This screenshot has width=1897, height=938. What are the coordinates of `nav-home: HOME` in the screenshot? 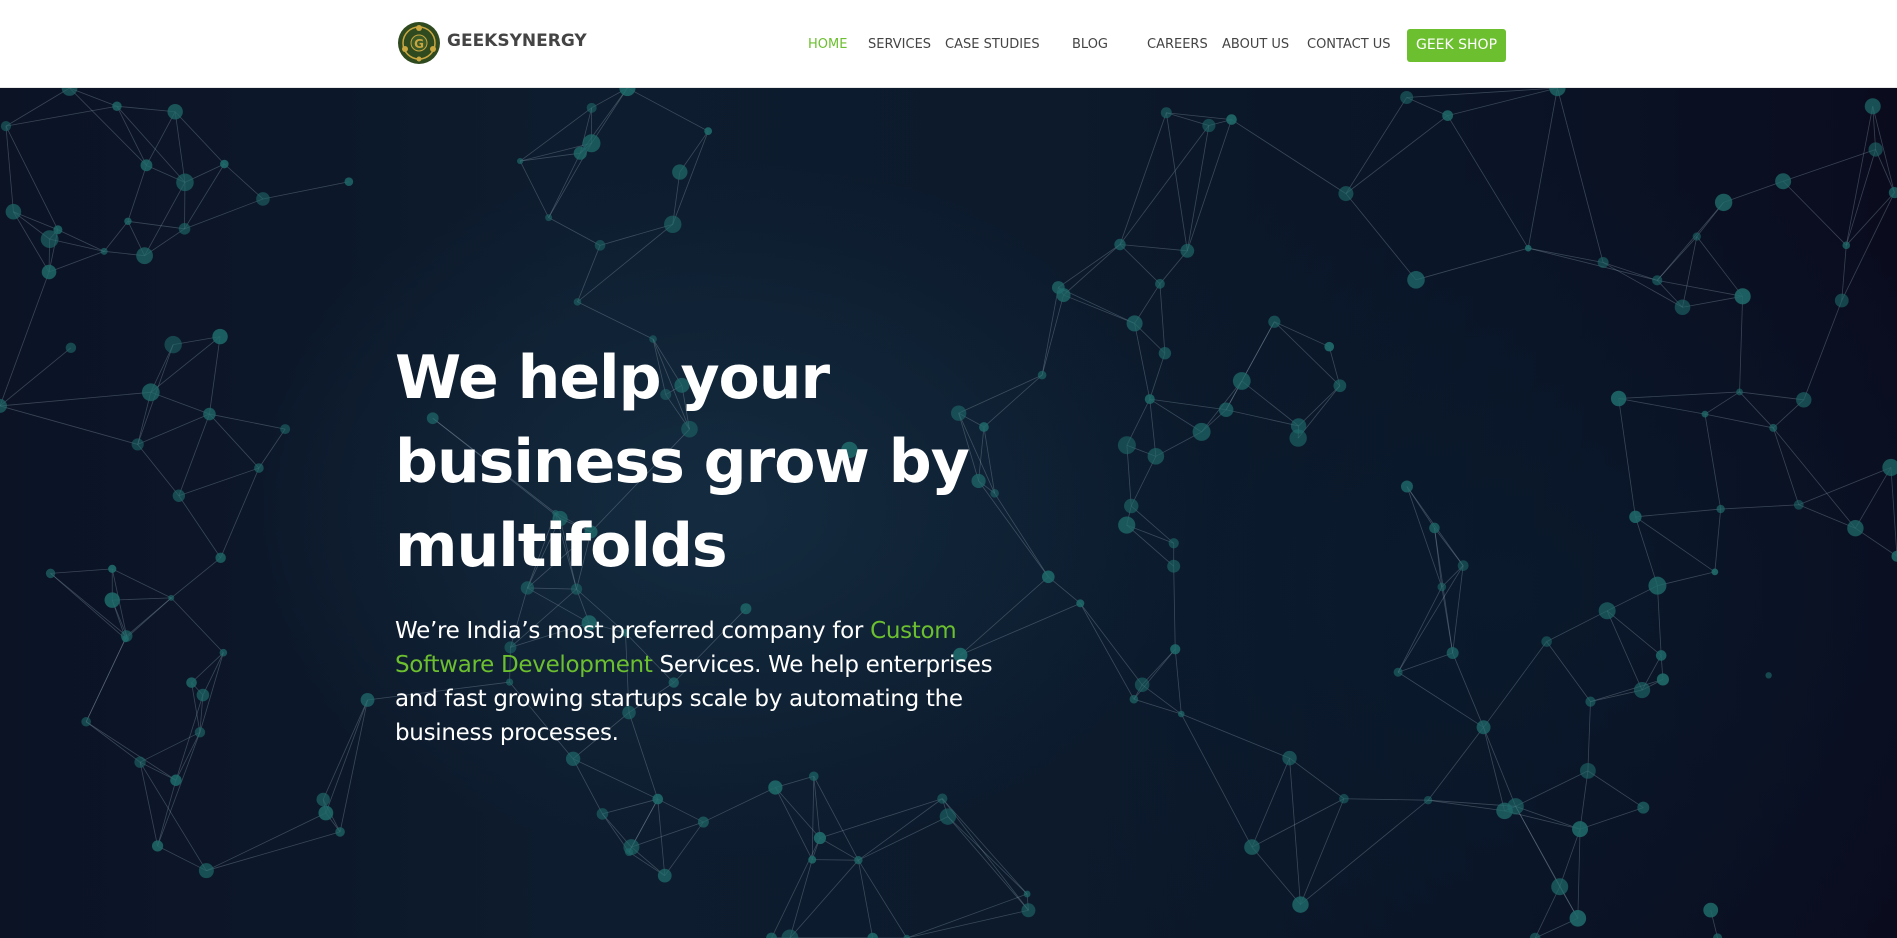 It's located at (827, 44).